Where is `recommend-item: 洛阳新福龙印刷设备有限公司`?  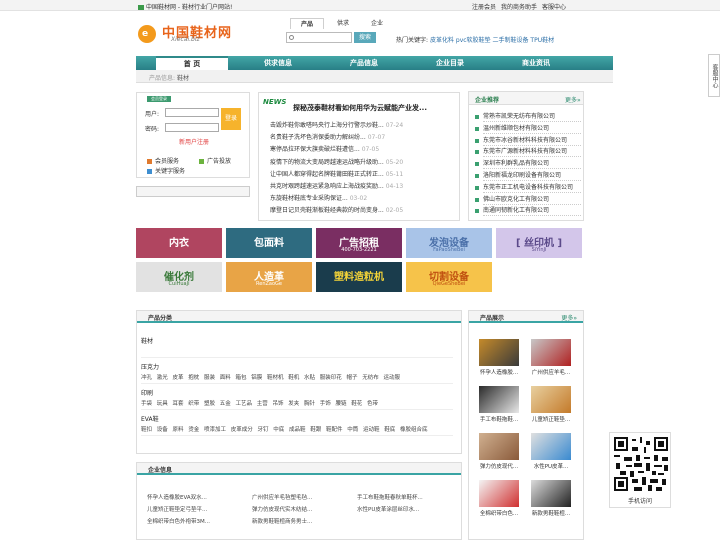
recommend-item: 洛阳新福龙印刷设备有限公司 is located at coordinates (532, 175).